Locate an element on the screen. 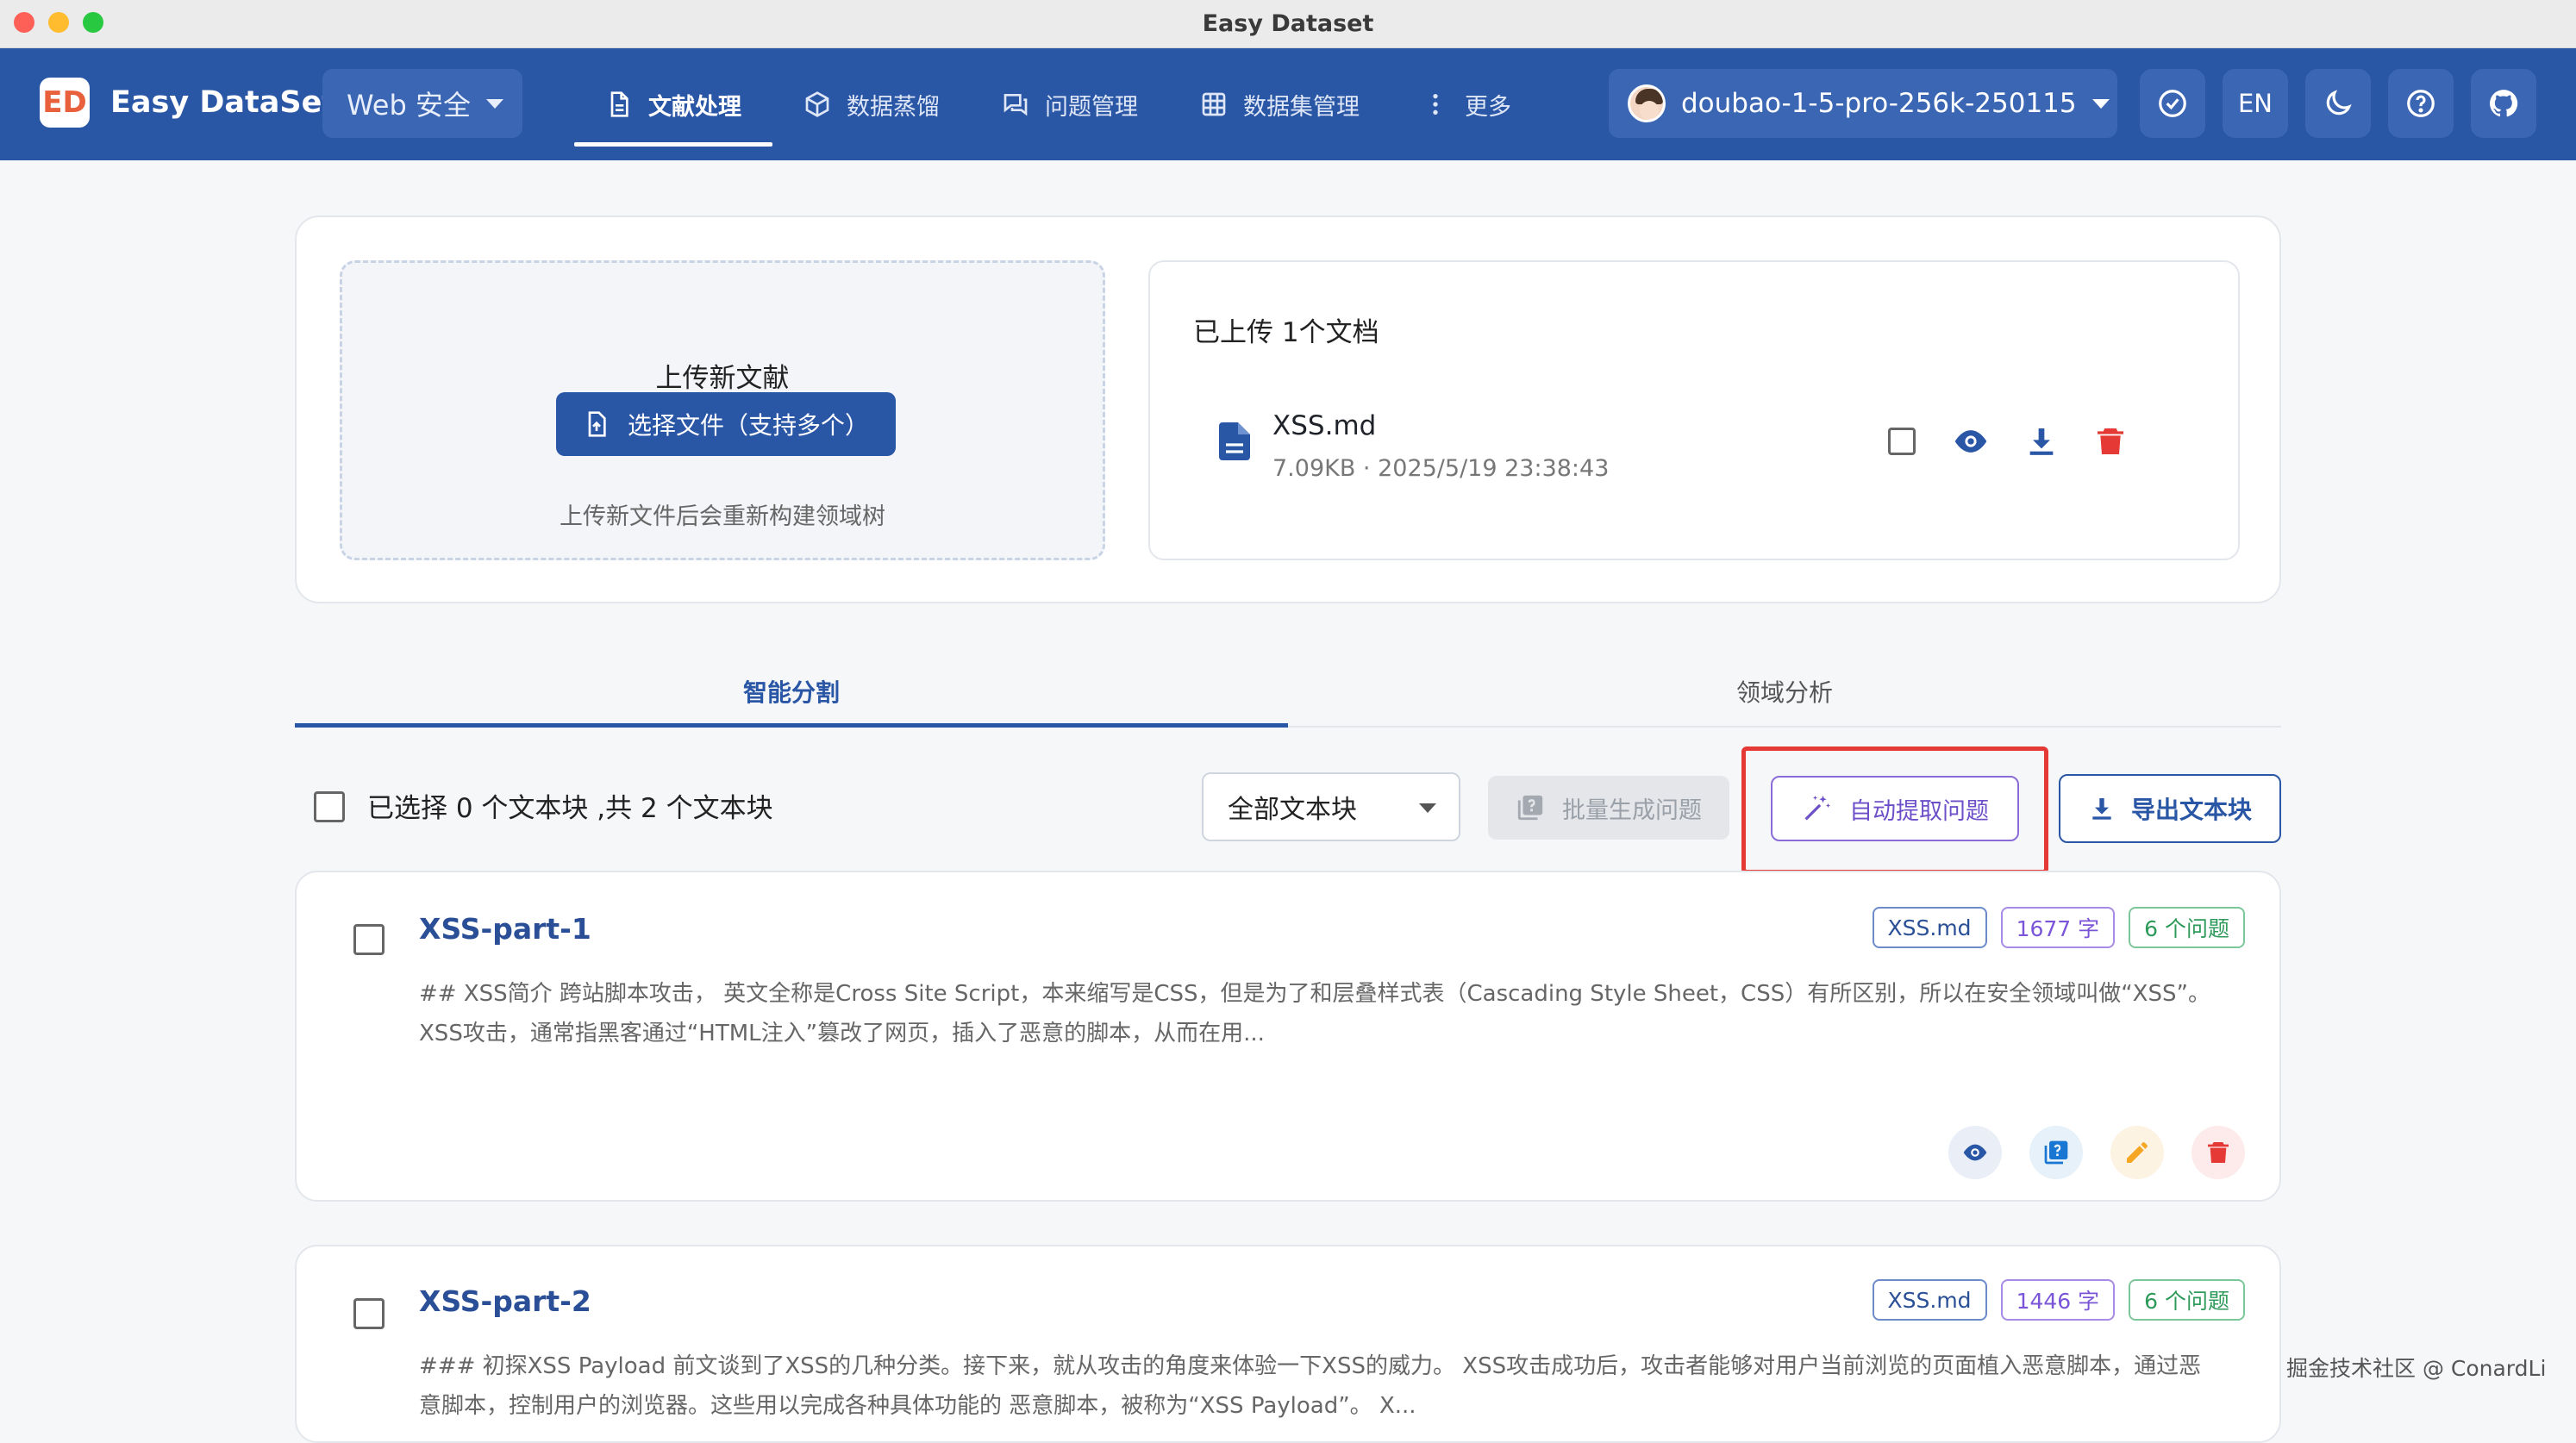 Image resolution: width=2576 pixels, height=1443 pixels. content-tabs: 智能分割 领域分析 is located at coordinates (1288, 691).